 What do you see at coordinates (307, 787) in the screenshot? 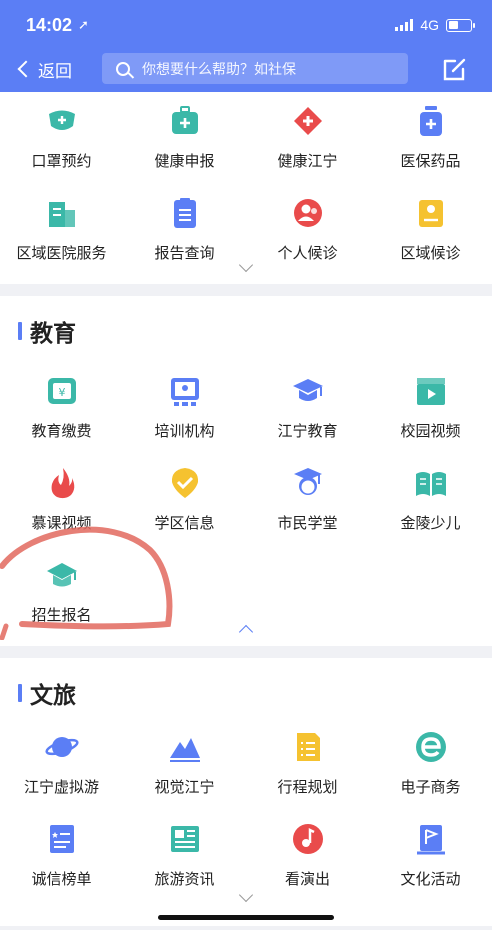
I see `grid-item-label: 行程规划` at bounding box center [307, 787].